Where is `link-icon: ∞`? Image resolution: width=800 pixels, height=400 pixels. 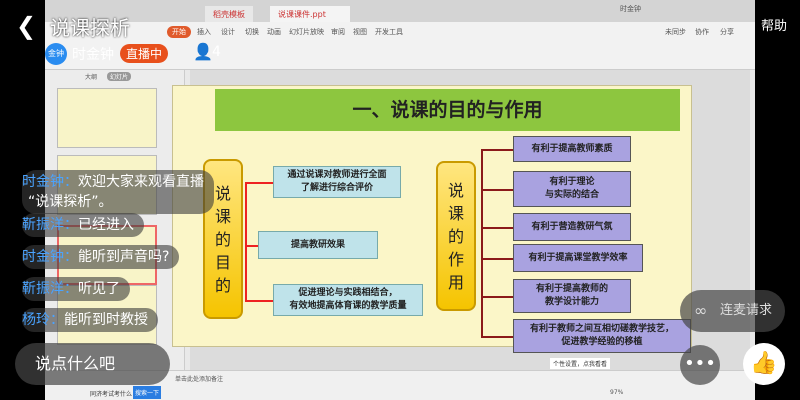
link-icon: ∞ is located at coordinates (701, 310).